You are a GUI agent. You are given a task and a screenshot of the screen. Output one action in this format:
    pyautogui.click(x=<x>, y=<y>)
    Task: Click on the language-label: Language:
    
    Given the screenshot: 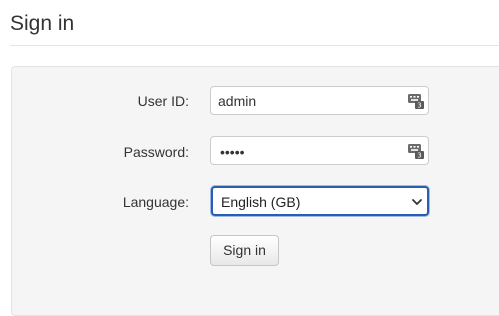 What is the action you would take?
    pyautogui.click(x=155, y=202)
    